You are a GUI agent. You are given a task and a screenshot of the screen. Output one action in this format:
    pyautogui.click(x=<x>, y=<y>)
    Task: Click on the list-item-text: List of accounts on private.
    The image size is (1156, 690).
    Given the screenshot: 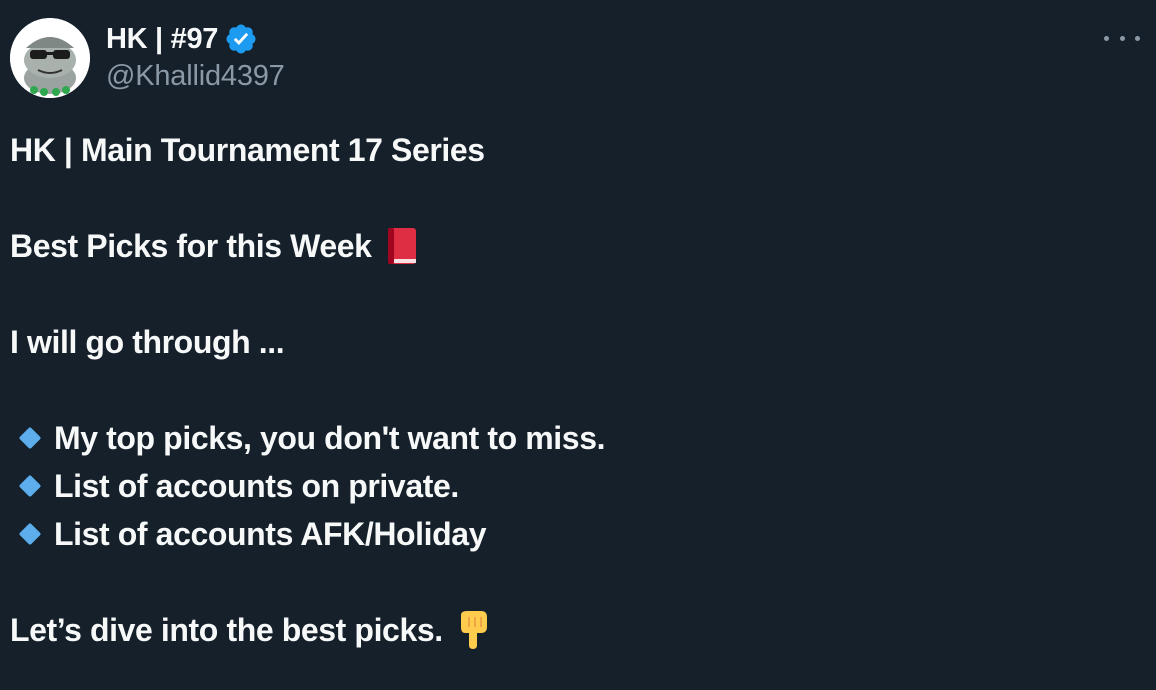 What is the action you would take?
    pyautogui.click(x=256, y=486)
    